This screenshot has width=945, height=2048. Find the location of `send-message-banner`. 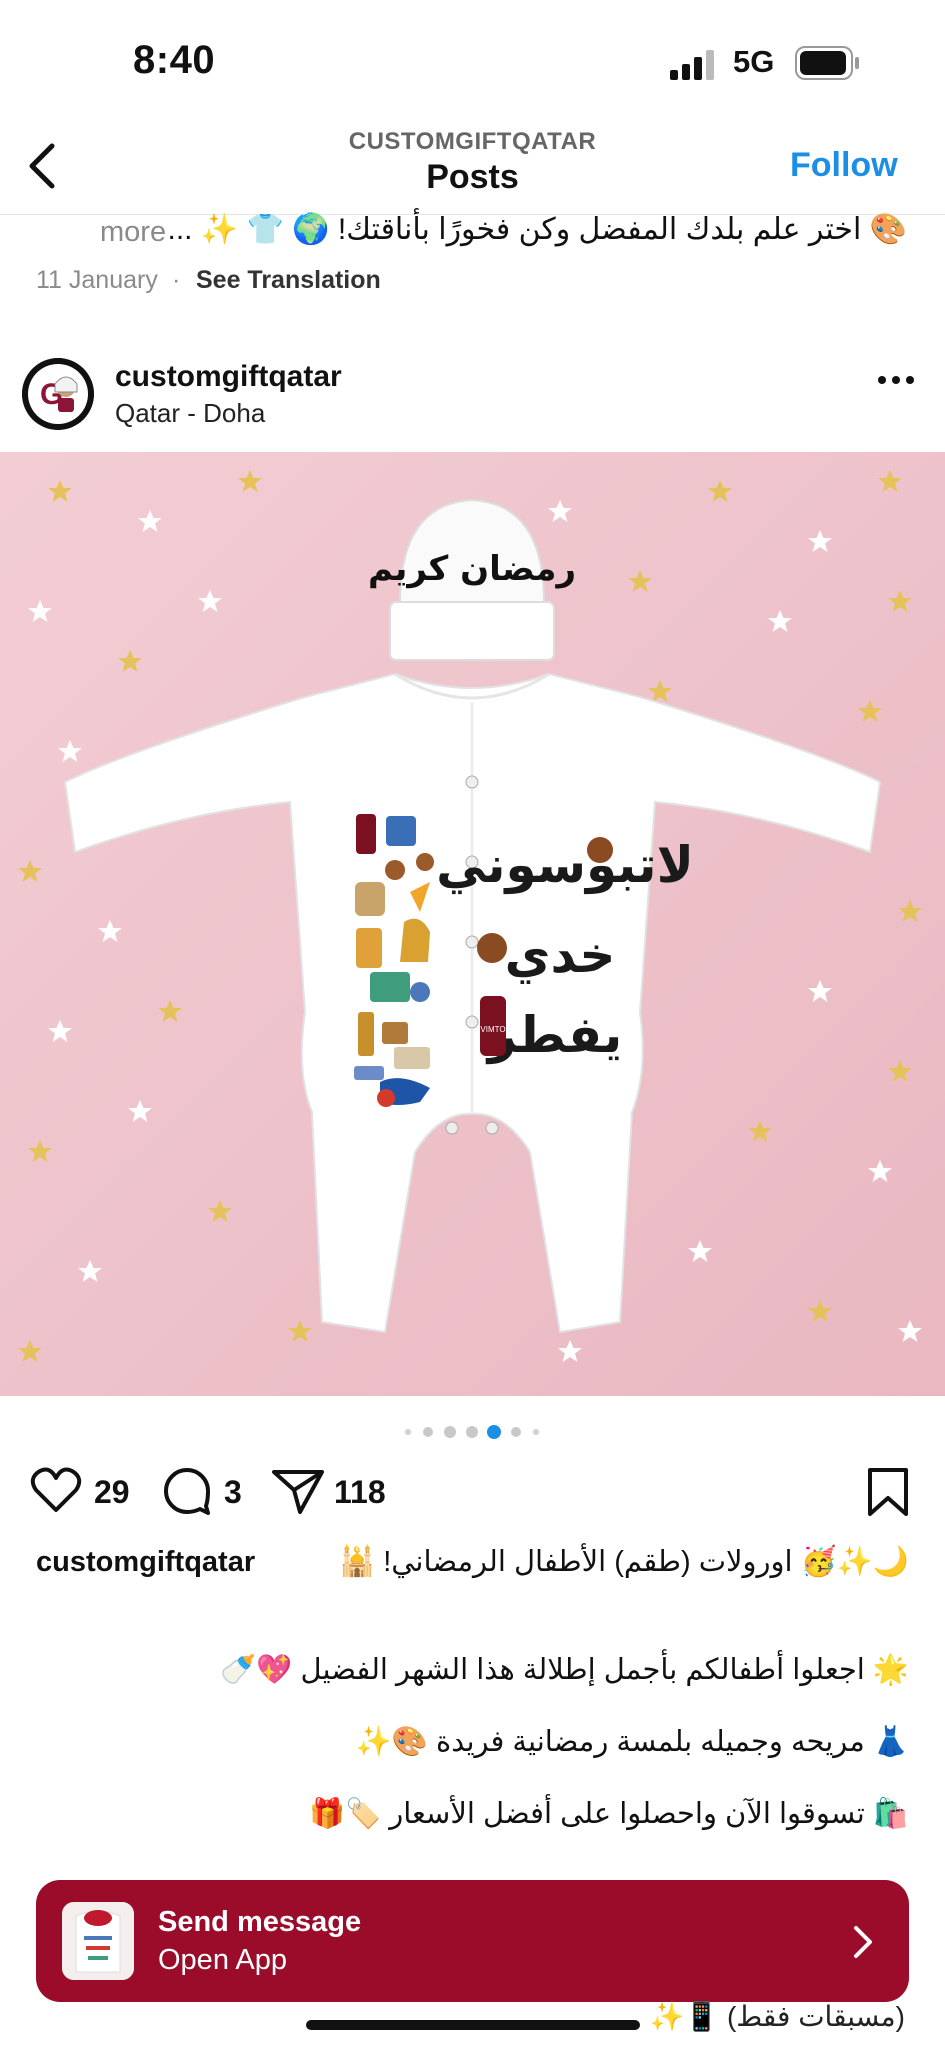

send-message-banner is located at coordinates (472, 1941).